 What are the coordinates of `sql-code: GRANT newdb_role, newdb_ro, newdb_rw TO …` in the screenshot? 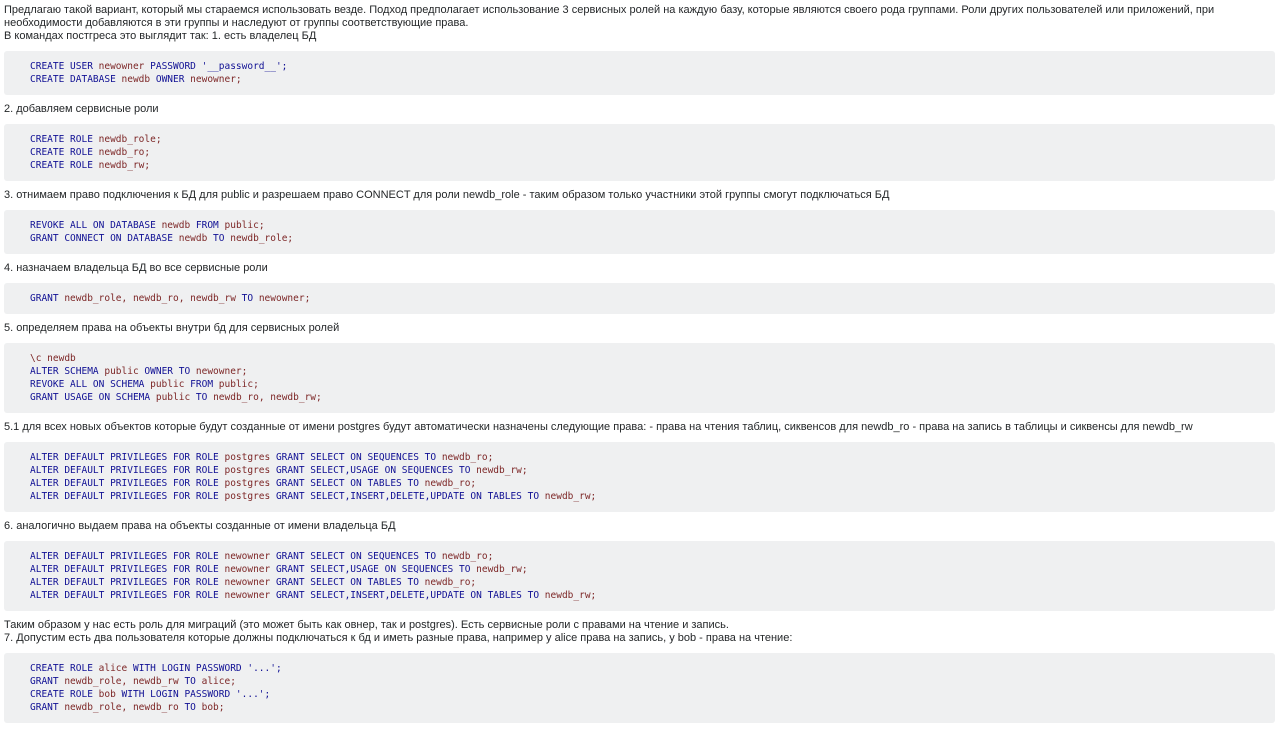 It's located at (170, 298).